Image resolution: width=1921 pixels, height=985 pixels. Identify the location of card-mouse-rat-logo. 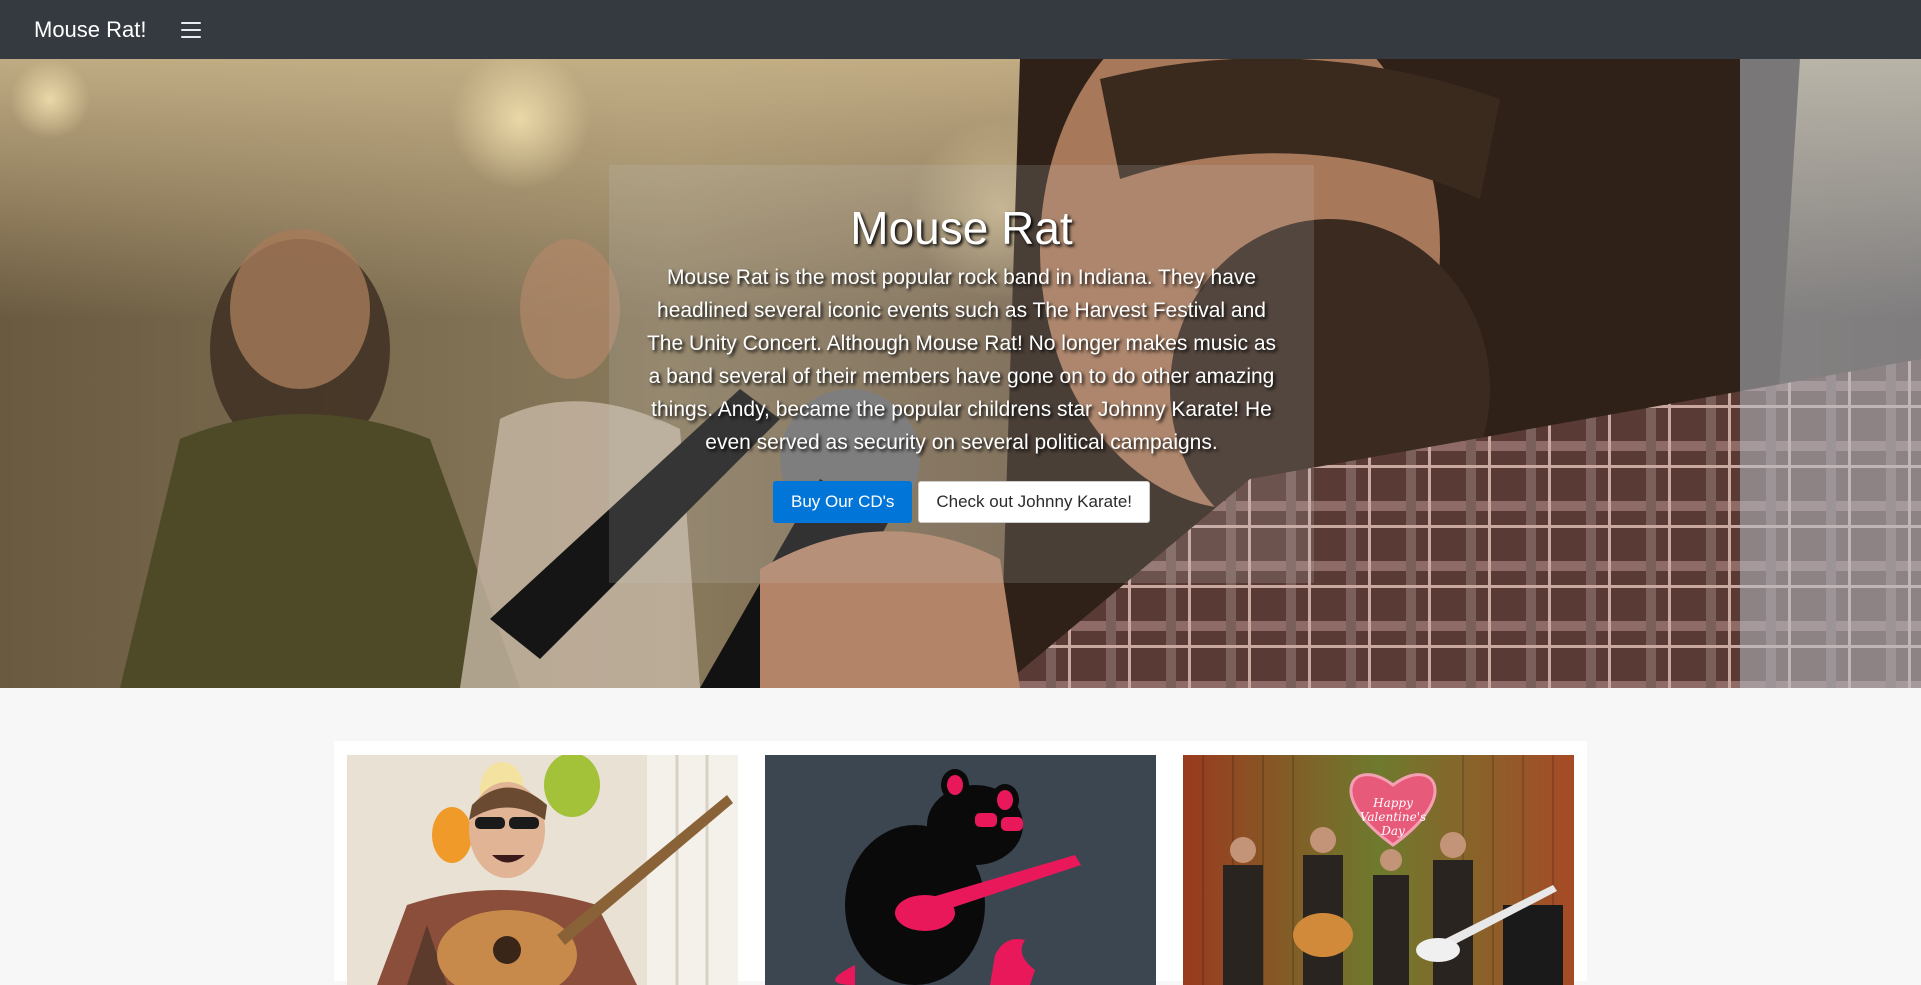
(960, 870).